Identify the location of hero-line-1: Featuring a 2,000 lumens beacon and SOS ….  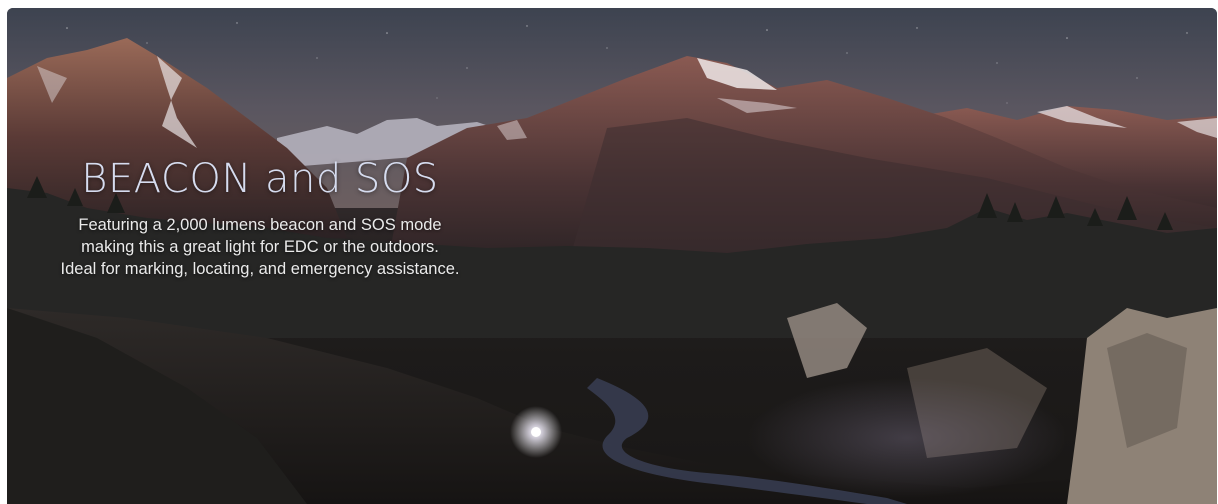
(260, 225).